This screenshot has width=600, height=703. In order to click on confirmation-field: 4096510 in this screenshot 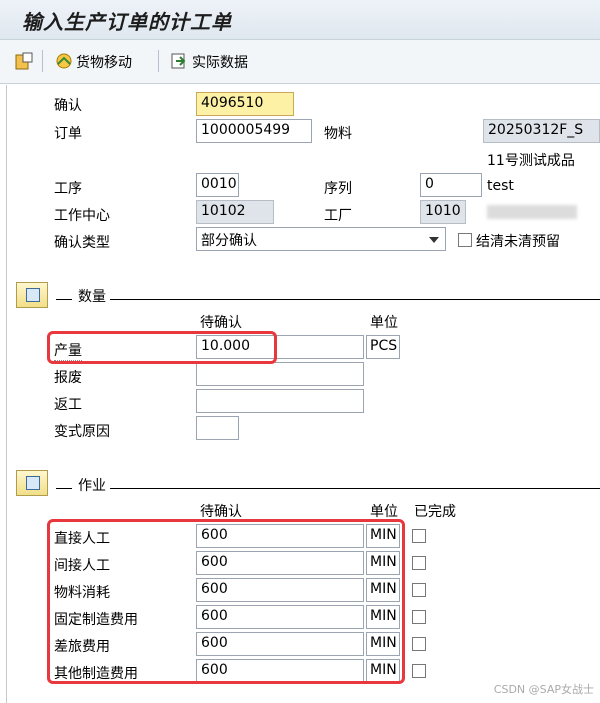, I will do `click(245, 104)`.